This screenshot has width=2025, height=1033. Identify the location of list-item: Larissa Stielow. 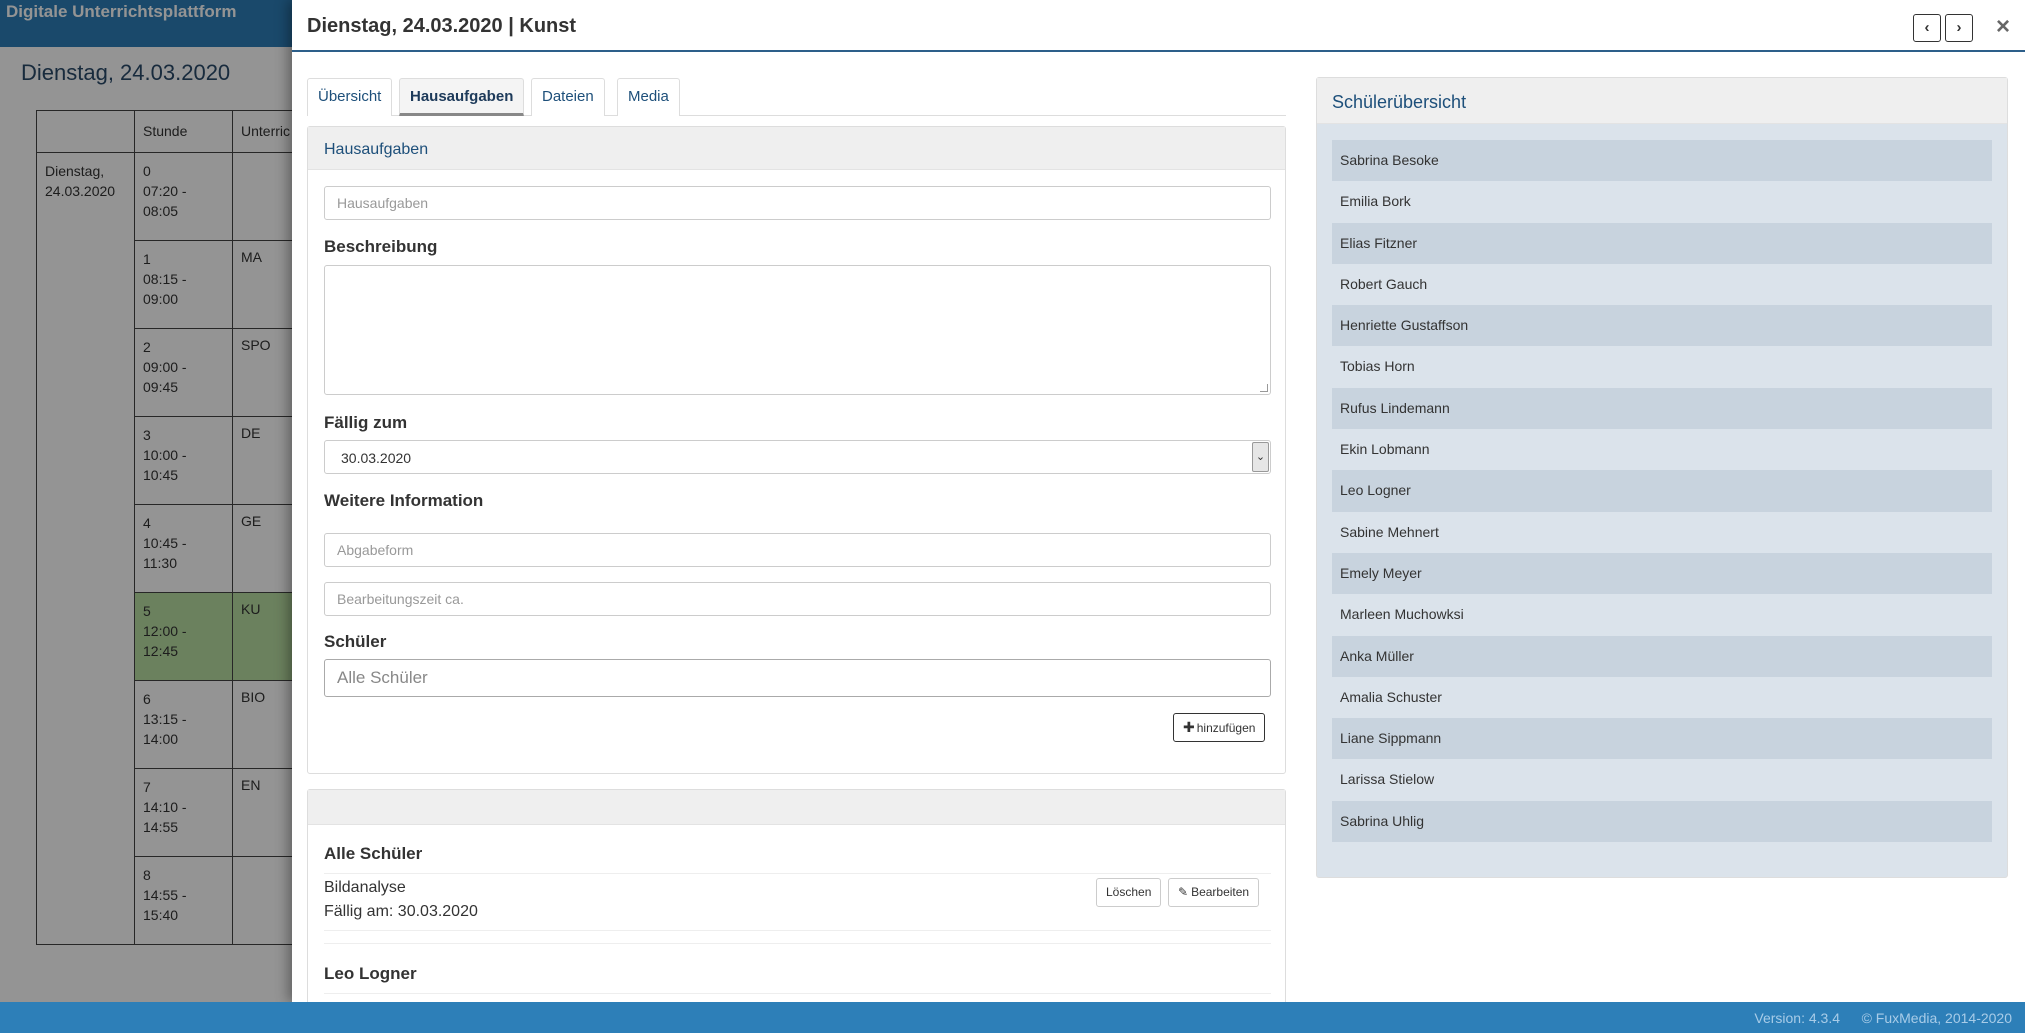
(1662, 779).